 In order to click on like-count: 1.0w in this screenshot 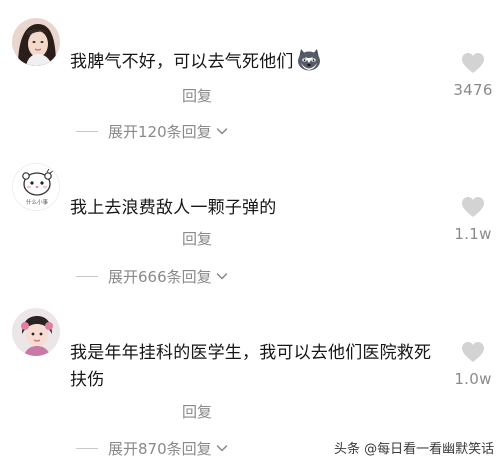, I will do `click(473, 379)`.